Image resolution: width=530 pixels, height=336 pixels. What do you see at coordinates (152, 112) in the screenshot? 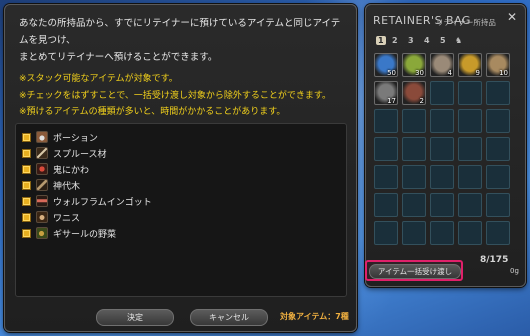
I see `note-time: ※預けるアイテムの種類が多いと、時間がかかることがあります。` at bounding box center [152, 112].